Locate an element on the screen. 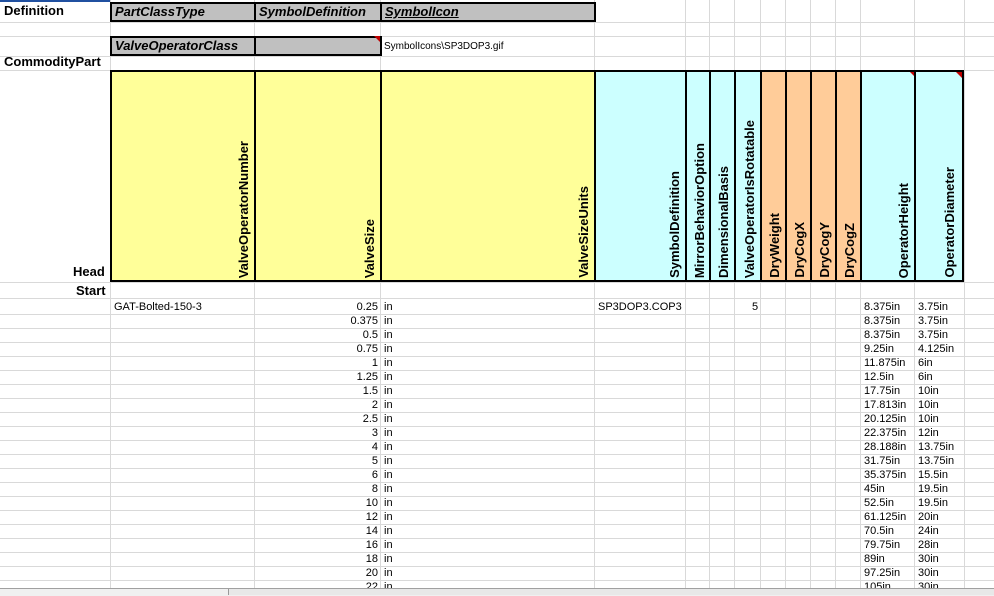 The width and height of the screenshot is (994, 596). valve-size-cell: 5 is located at coordinates (316, 461).